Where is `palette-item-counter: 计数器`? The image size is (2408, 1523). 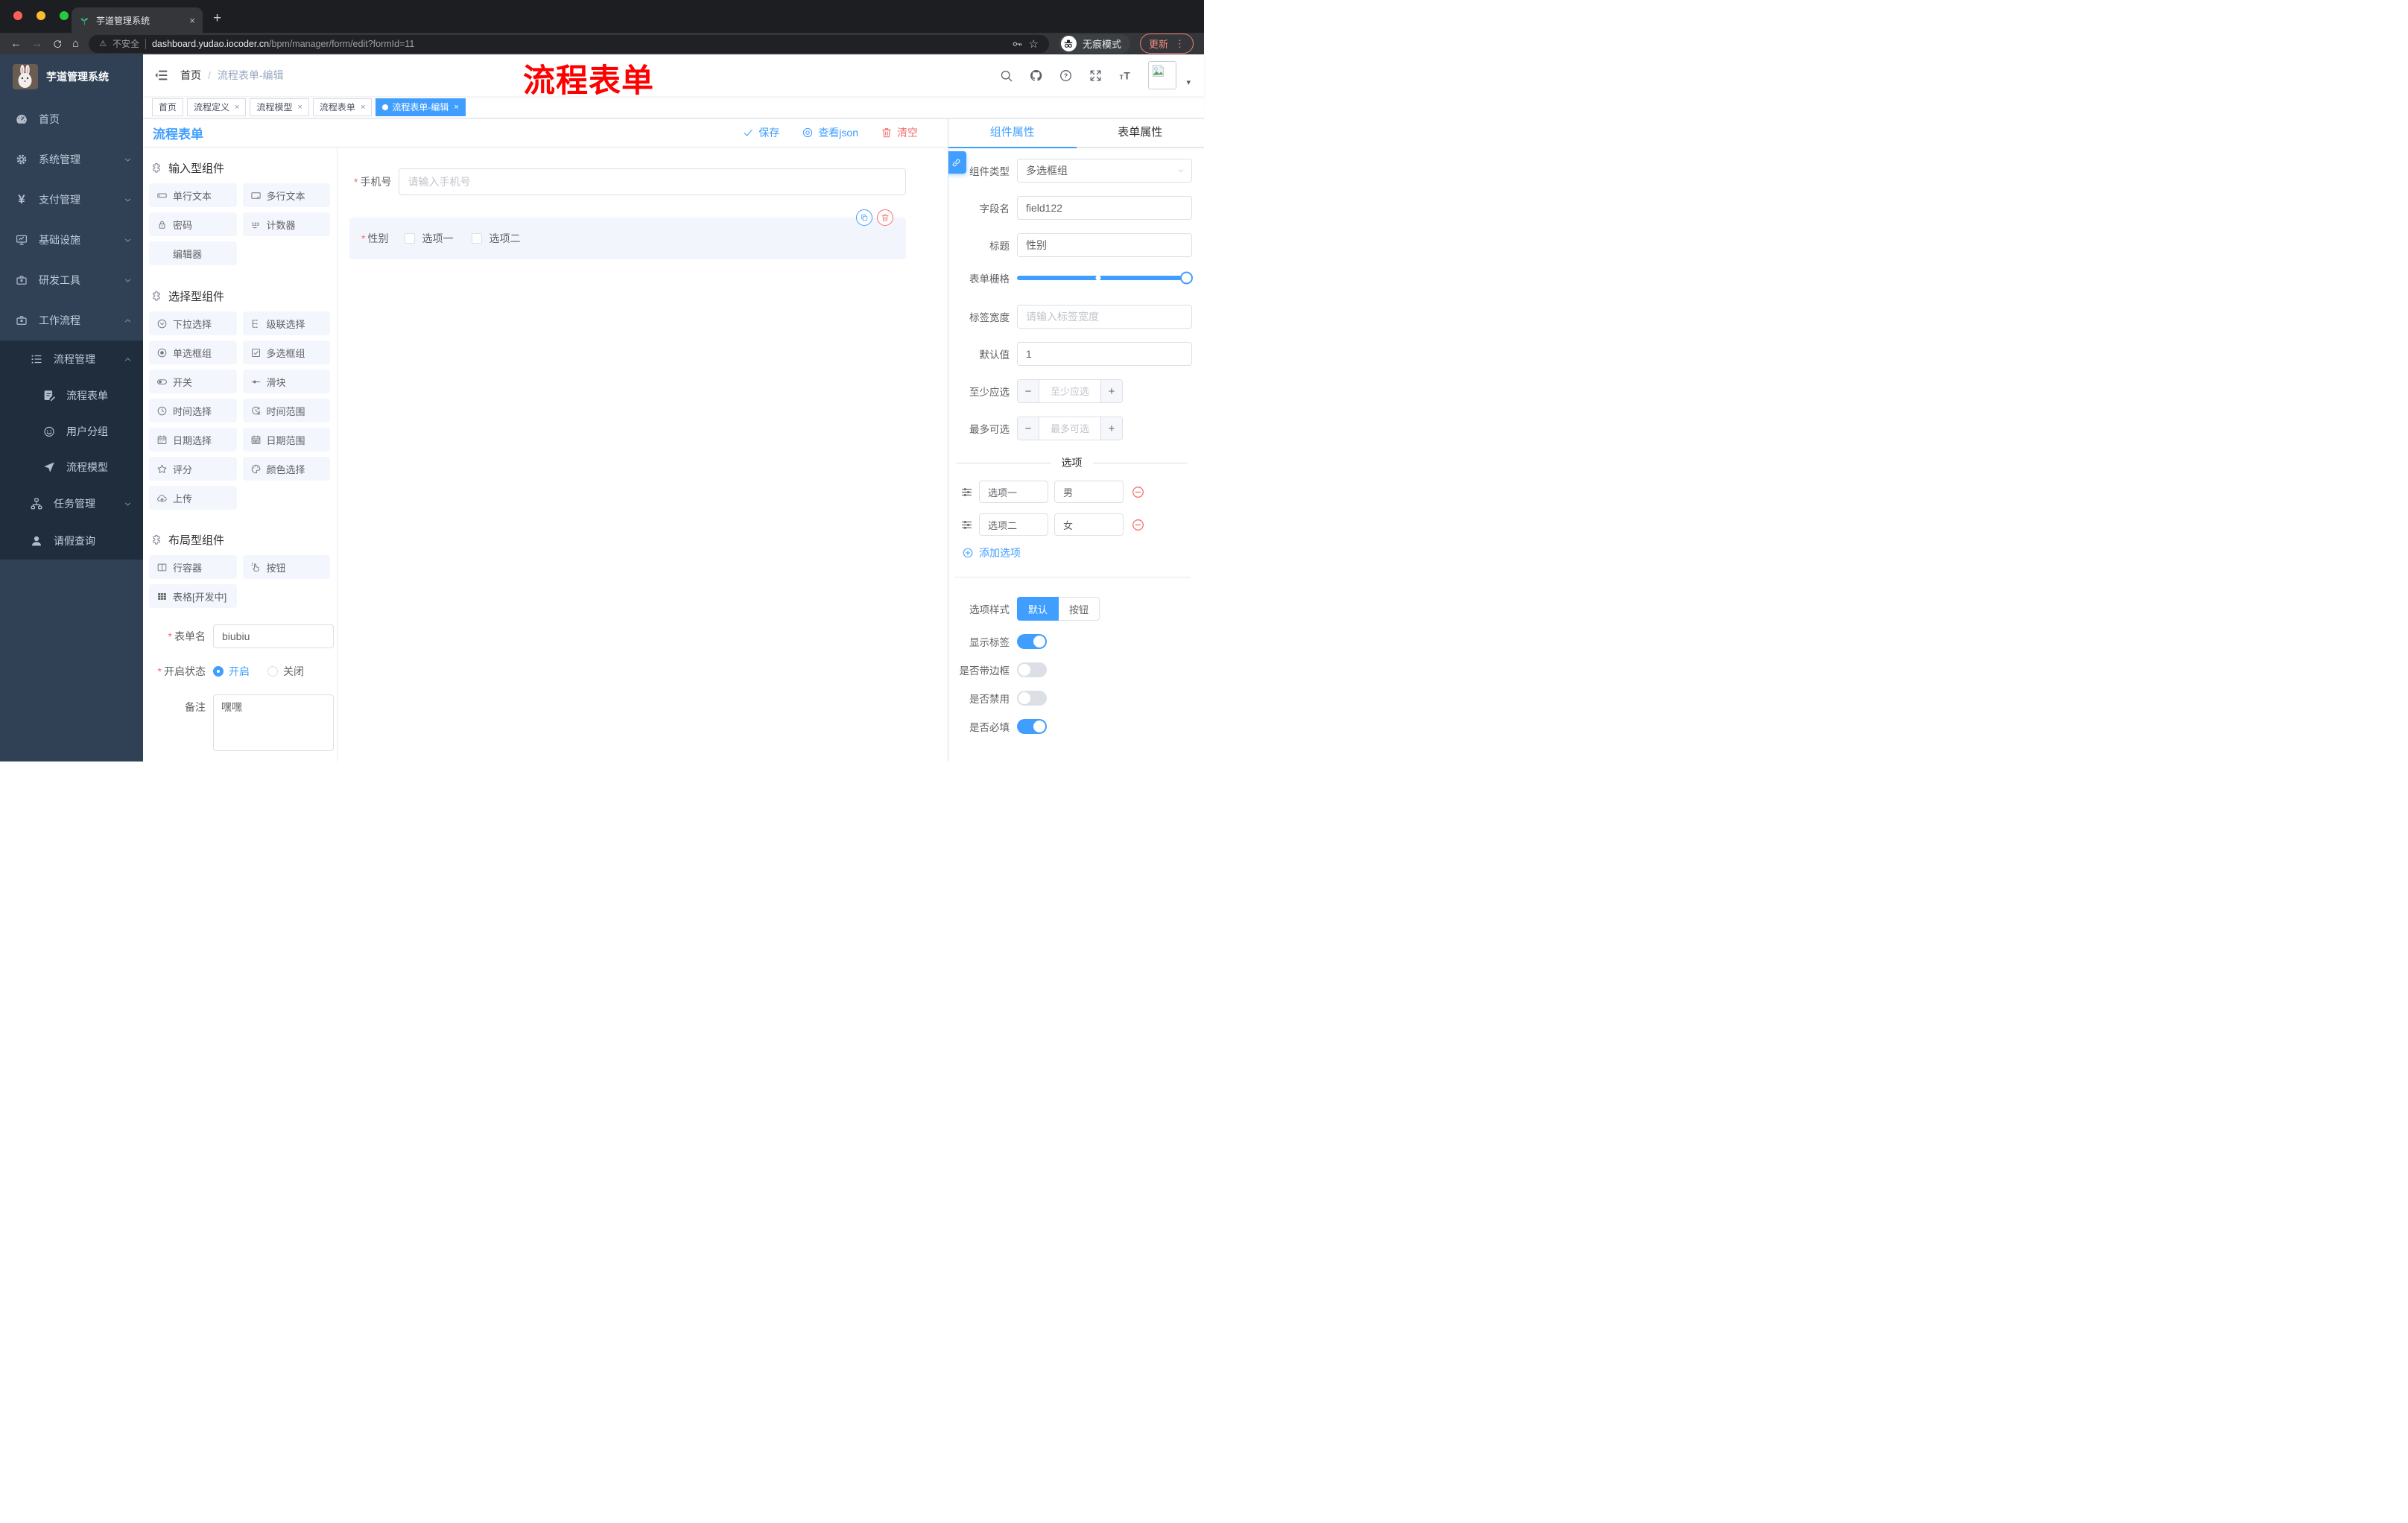 palette-item-counter: 计数器 is located at coordinates (286, 224).